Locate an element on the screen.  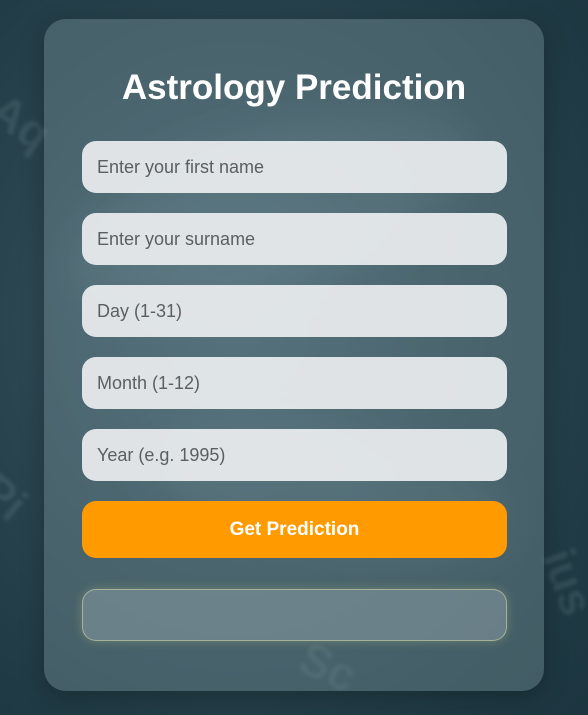
first-name-input is located at coordinates (294, 167).